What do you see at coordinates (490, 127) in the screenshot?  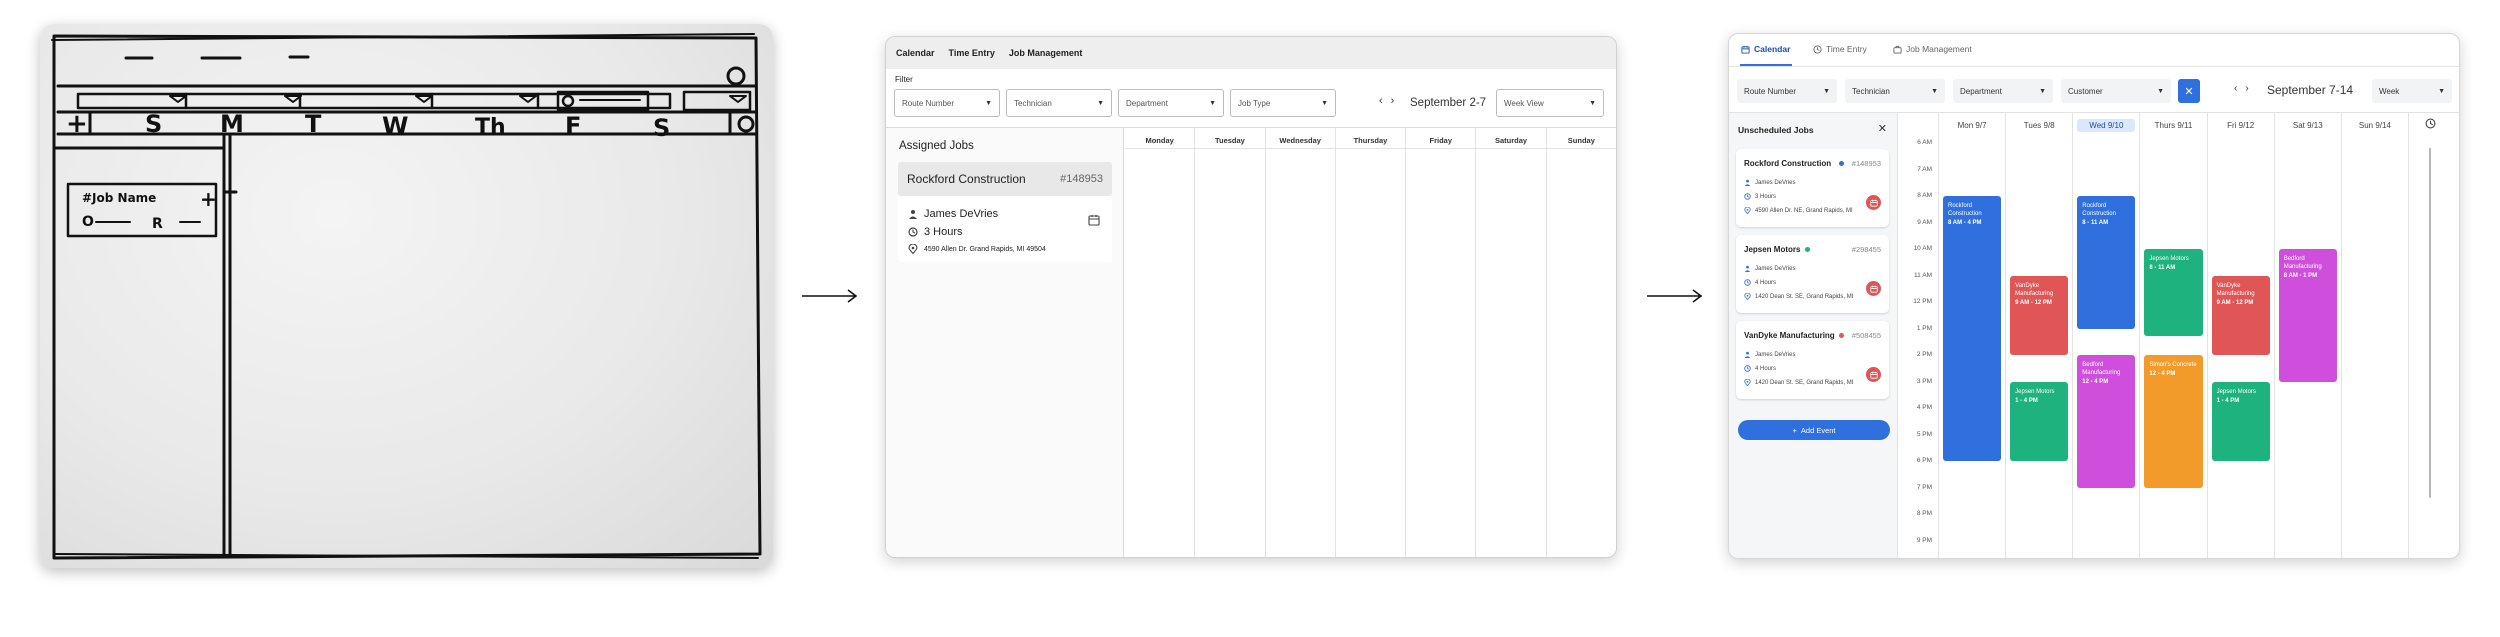 I see `svg-text: Th` at bounding box center [490, 127].